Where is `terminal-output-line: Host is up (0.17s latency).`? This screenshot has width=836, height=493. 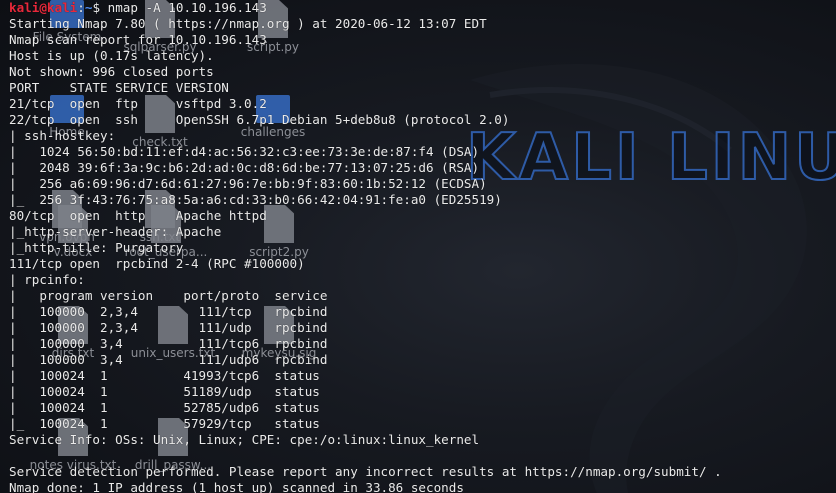 terminal-output-line: Host is up (0.17s latency). is located at coordinates (111, 55).